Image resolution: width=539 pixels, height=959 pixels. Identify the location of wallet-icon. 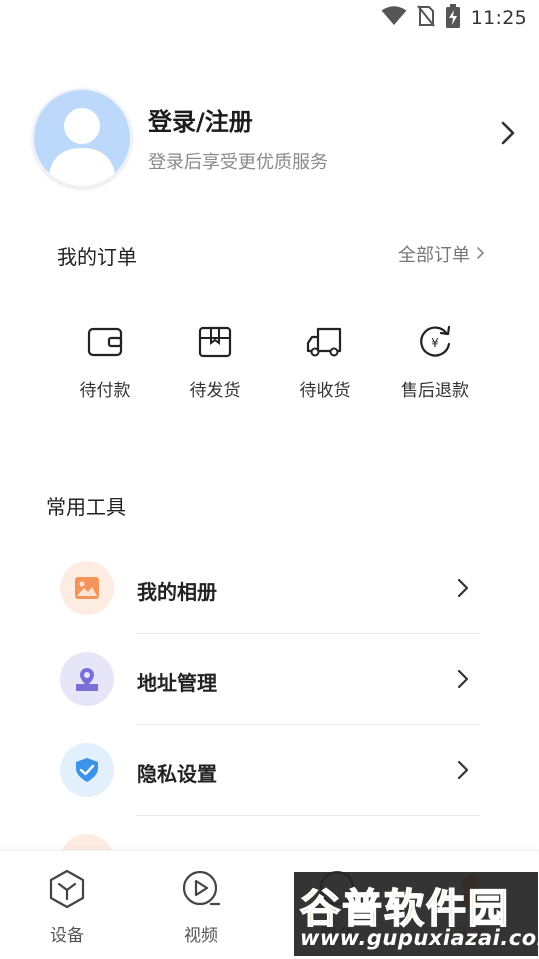
(105, 342).